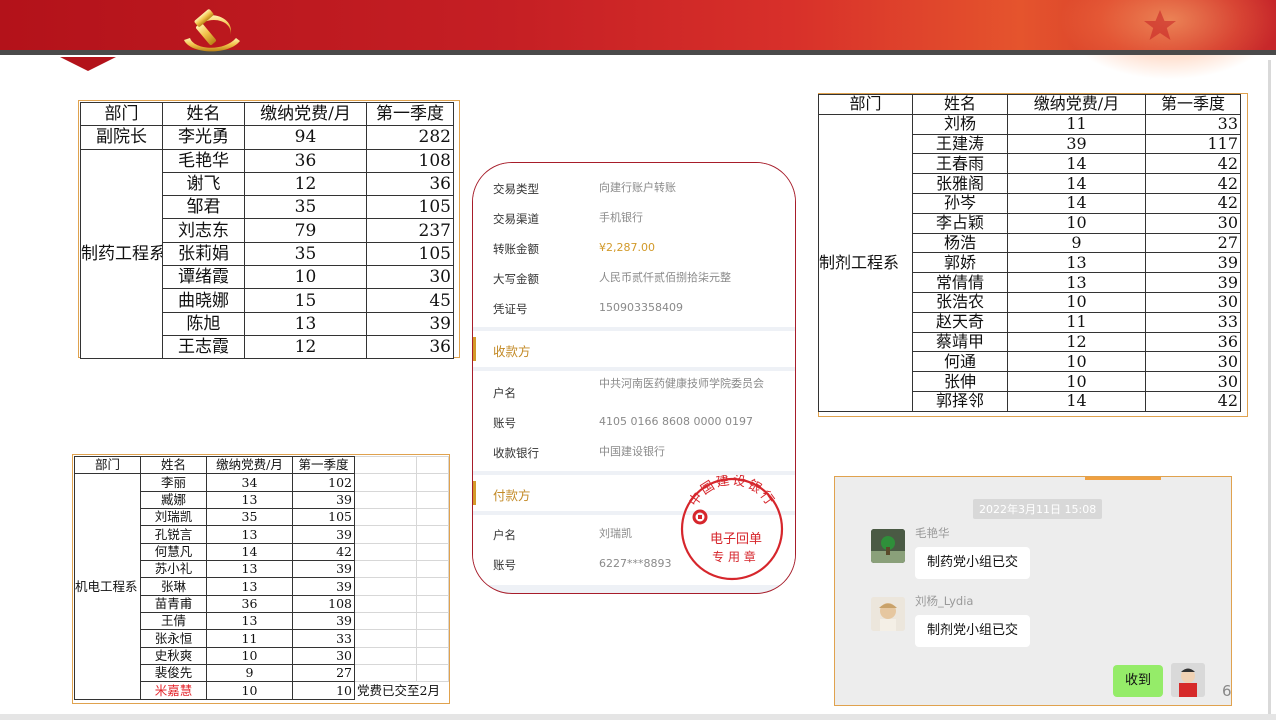 The height and width of the screenshot is (720, 1276). Describe the element at coordinates (173, 604) in the screenshot. I see `name-cell: 苗青甫` at that location.